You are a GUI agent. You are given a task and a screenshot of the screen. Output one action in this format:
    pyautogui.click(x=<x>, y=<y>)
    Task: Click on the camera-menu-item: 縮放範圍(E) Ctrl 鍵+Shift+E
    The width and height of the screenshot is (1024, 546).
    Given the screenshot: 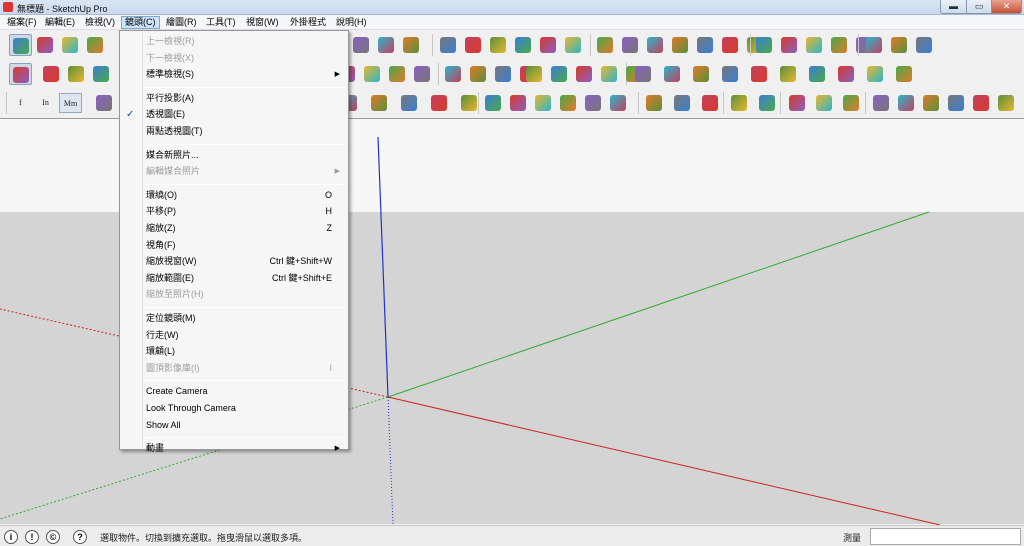 What is the action you would take?
    pyautogui.click(x=234, y=278)
    